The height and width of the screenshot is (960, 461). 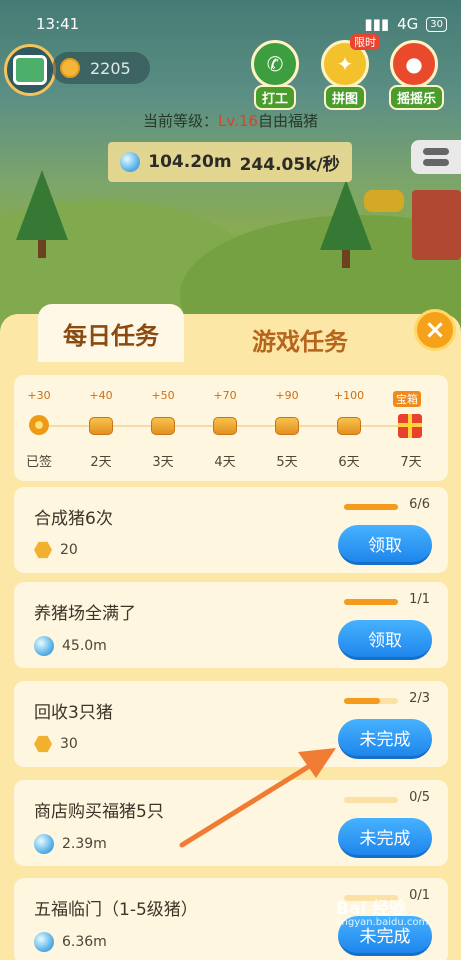 What do you see at coordinates (382, 922) in the screenshot?
I see `watermark-url: jingyan.baidu.com` at bounding box center [382, 922].